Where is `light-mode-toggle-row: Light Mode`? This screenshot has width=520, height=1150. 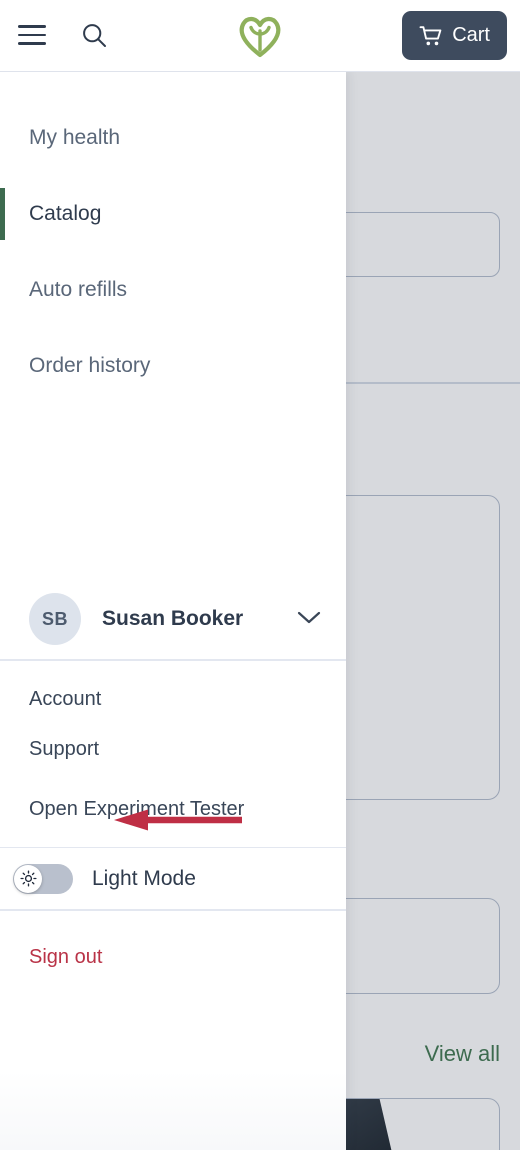
light-mode-toggle-row: Light Mode is located at coordinates (173, 878).